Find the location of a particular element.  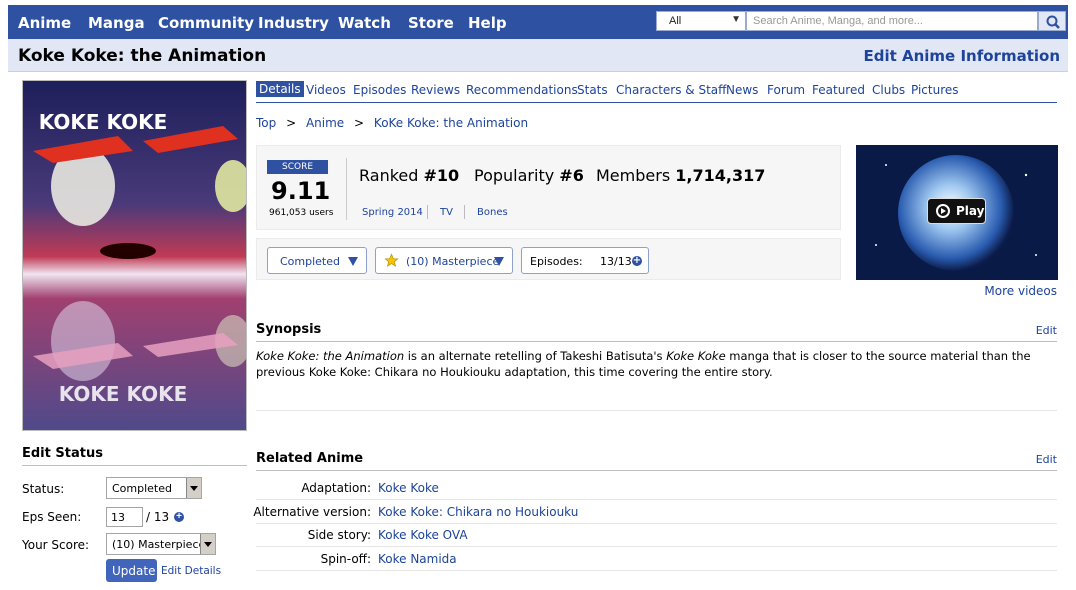

synopsis-title-italic: Koke Koke: the Animation is located at coordinates (330, 356).